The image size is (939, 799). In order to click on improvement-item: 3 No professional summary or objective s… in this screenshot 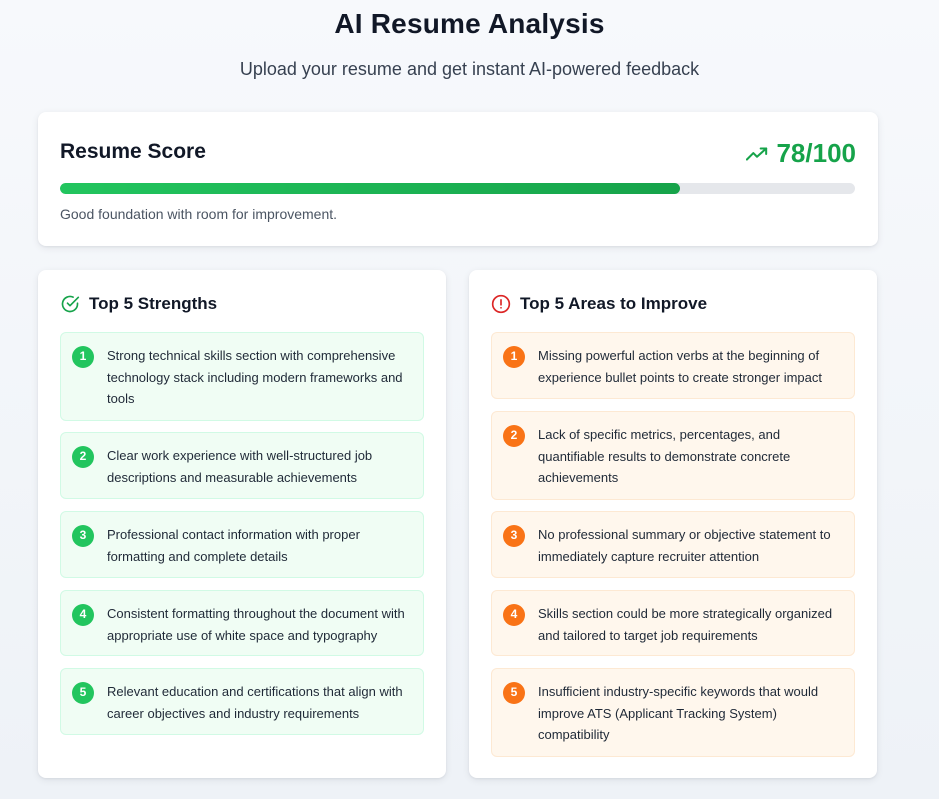, I will do `click(673, 544)`.